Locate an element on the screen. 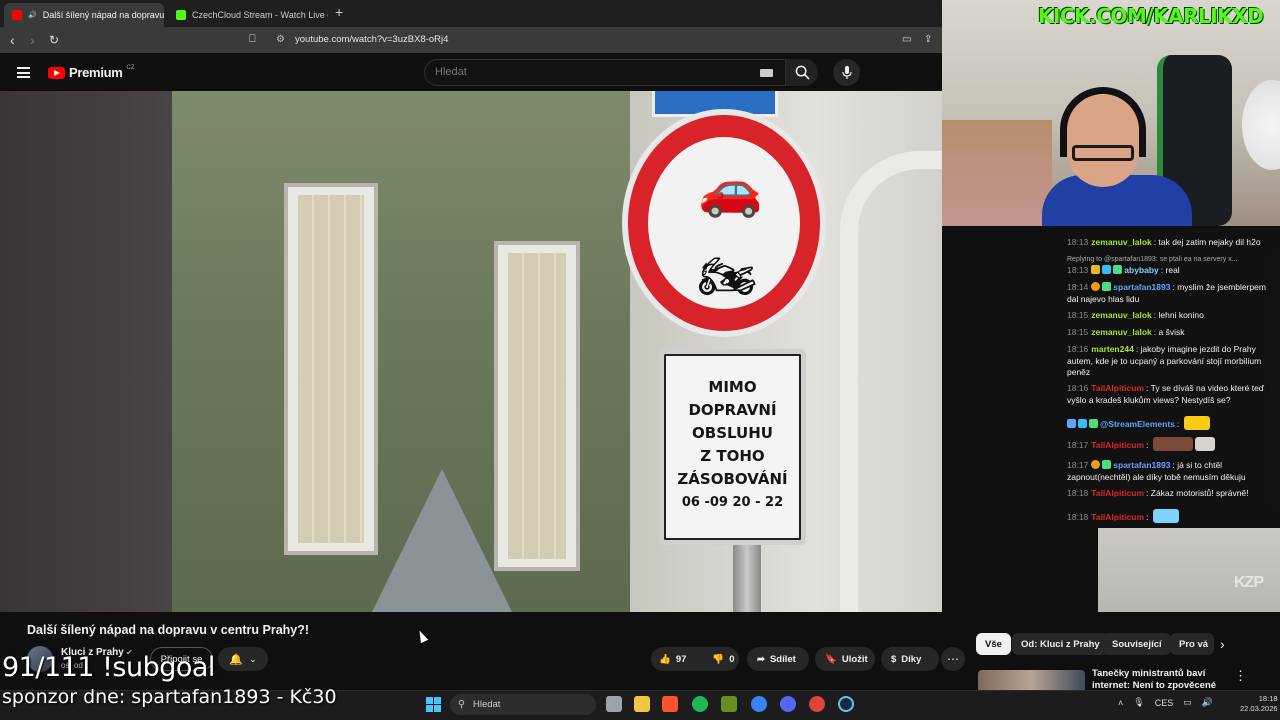 This screenshot has height=720, width=1280. hamburger-menu-icon is located at coordinates (23, 72).